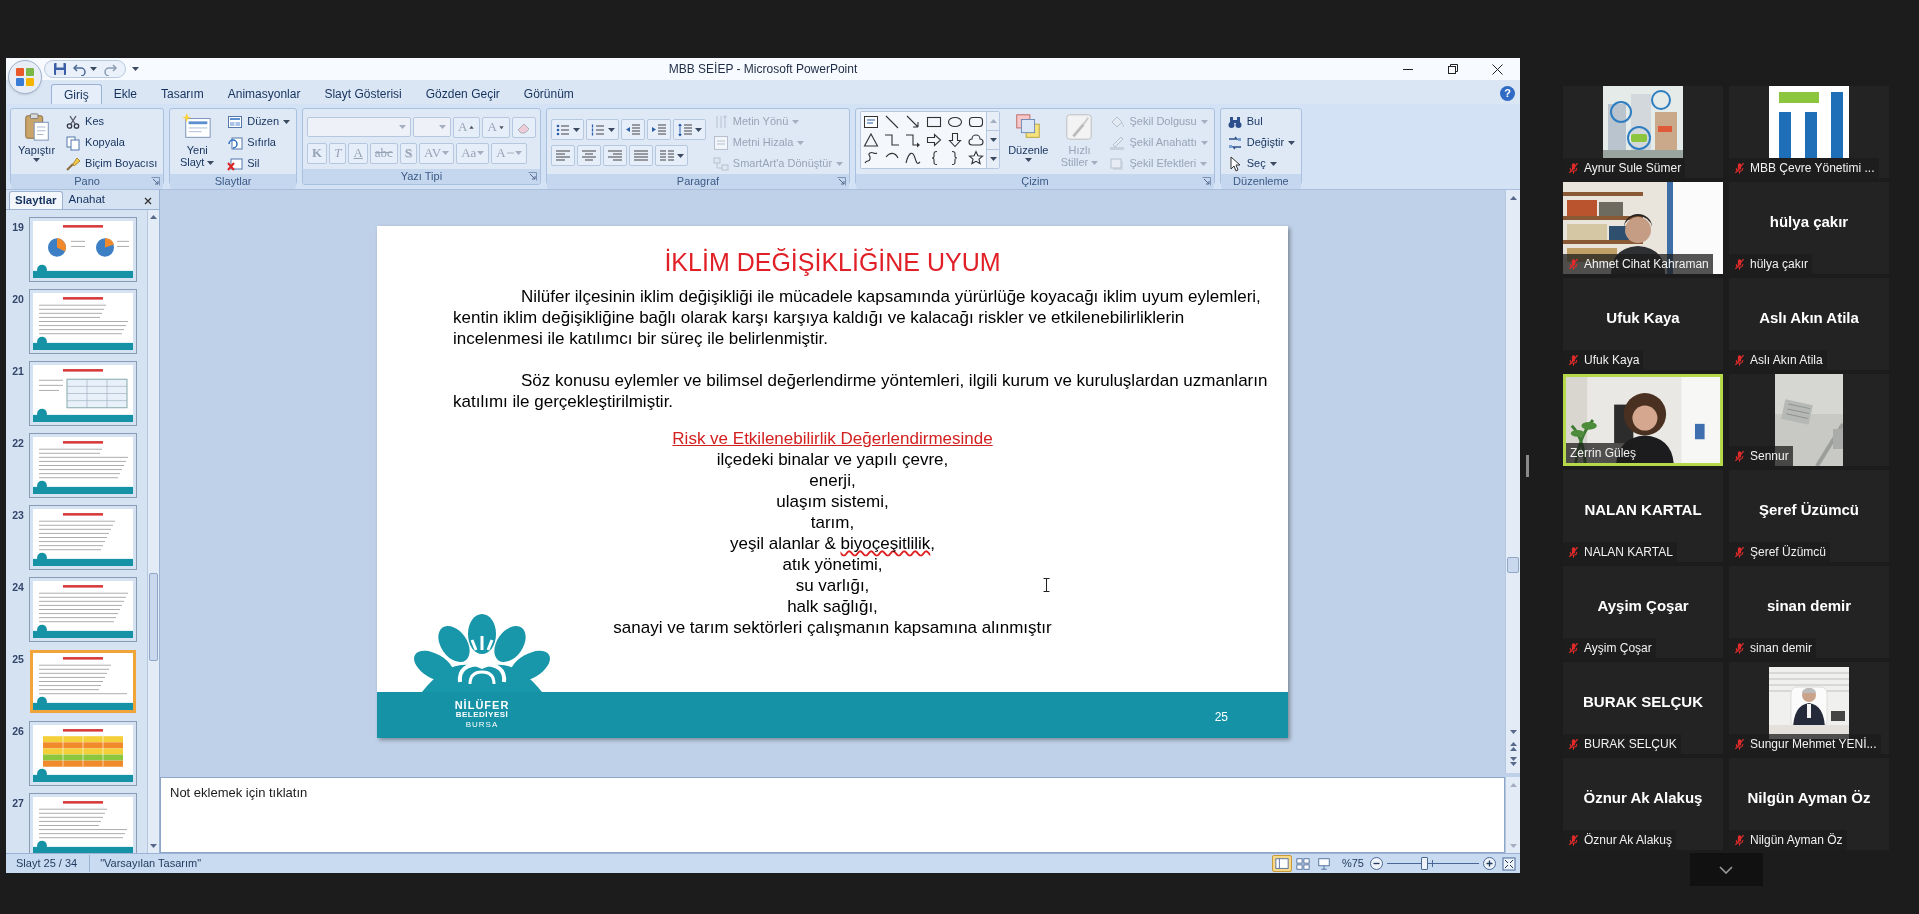  What do you see at coordinates (1633, 168) in the screenshot?
I see `participant-name: Aynur Sule Sümer` at bounding box center [1633, 168].